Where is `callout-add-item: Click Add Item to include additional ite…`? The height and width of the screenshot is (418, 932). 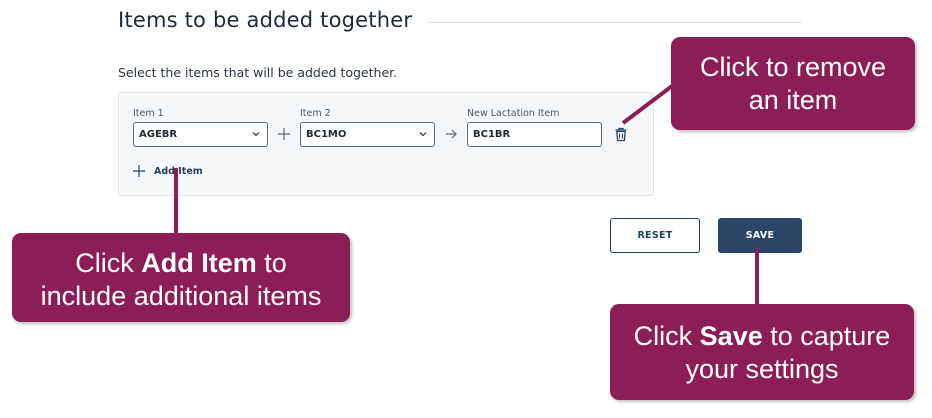 callout-add-item: Click Add Item to include additional ite… is located at coordinates (181, 277).